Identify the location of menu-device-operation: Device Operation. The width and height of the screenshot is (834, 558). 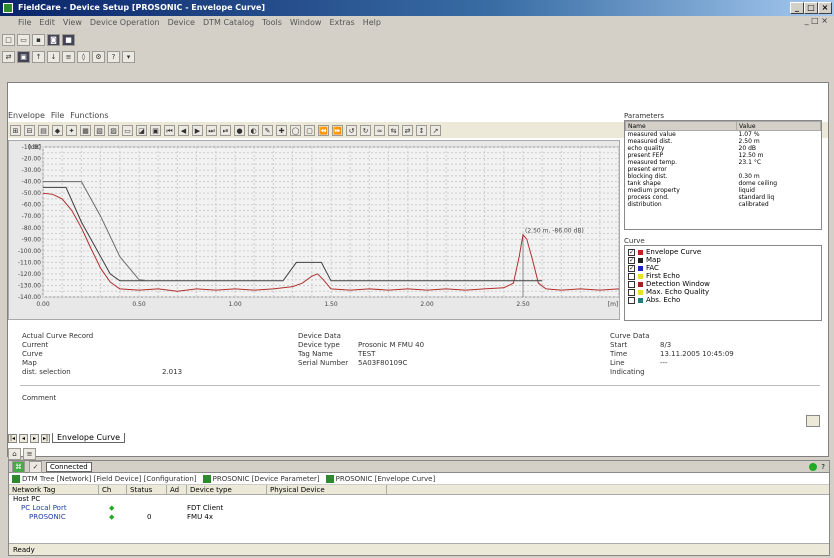
(125, 22).